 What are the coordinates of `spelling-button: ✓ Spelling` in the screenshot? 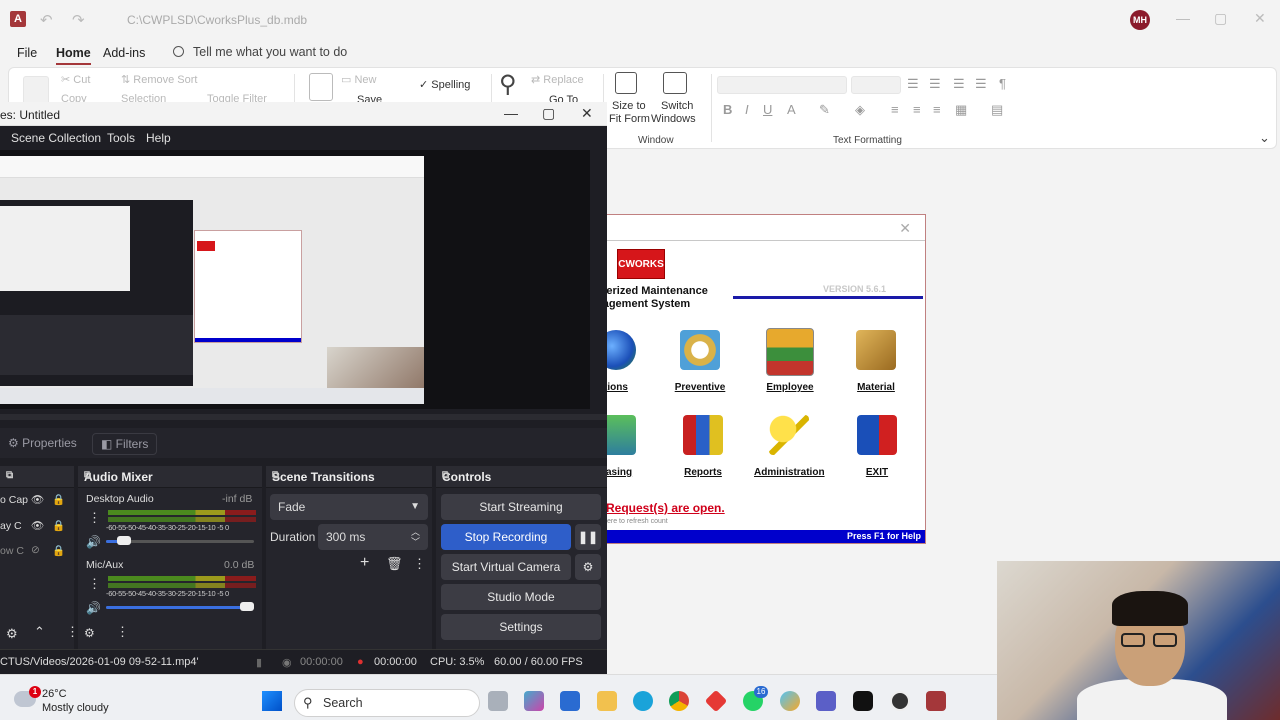 It's located at (444, 84).